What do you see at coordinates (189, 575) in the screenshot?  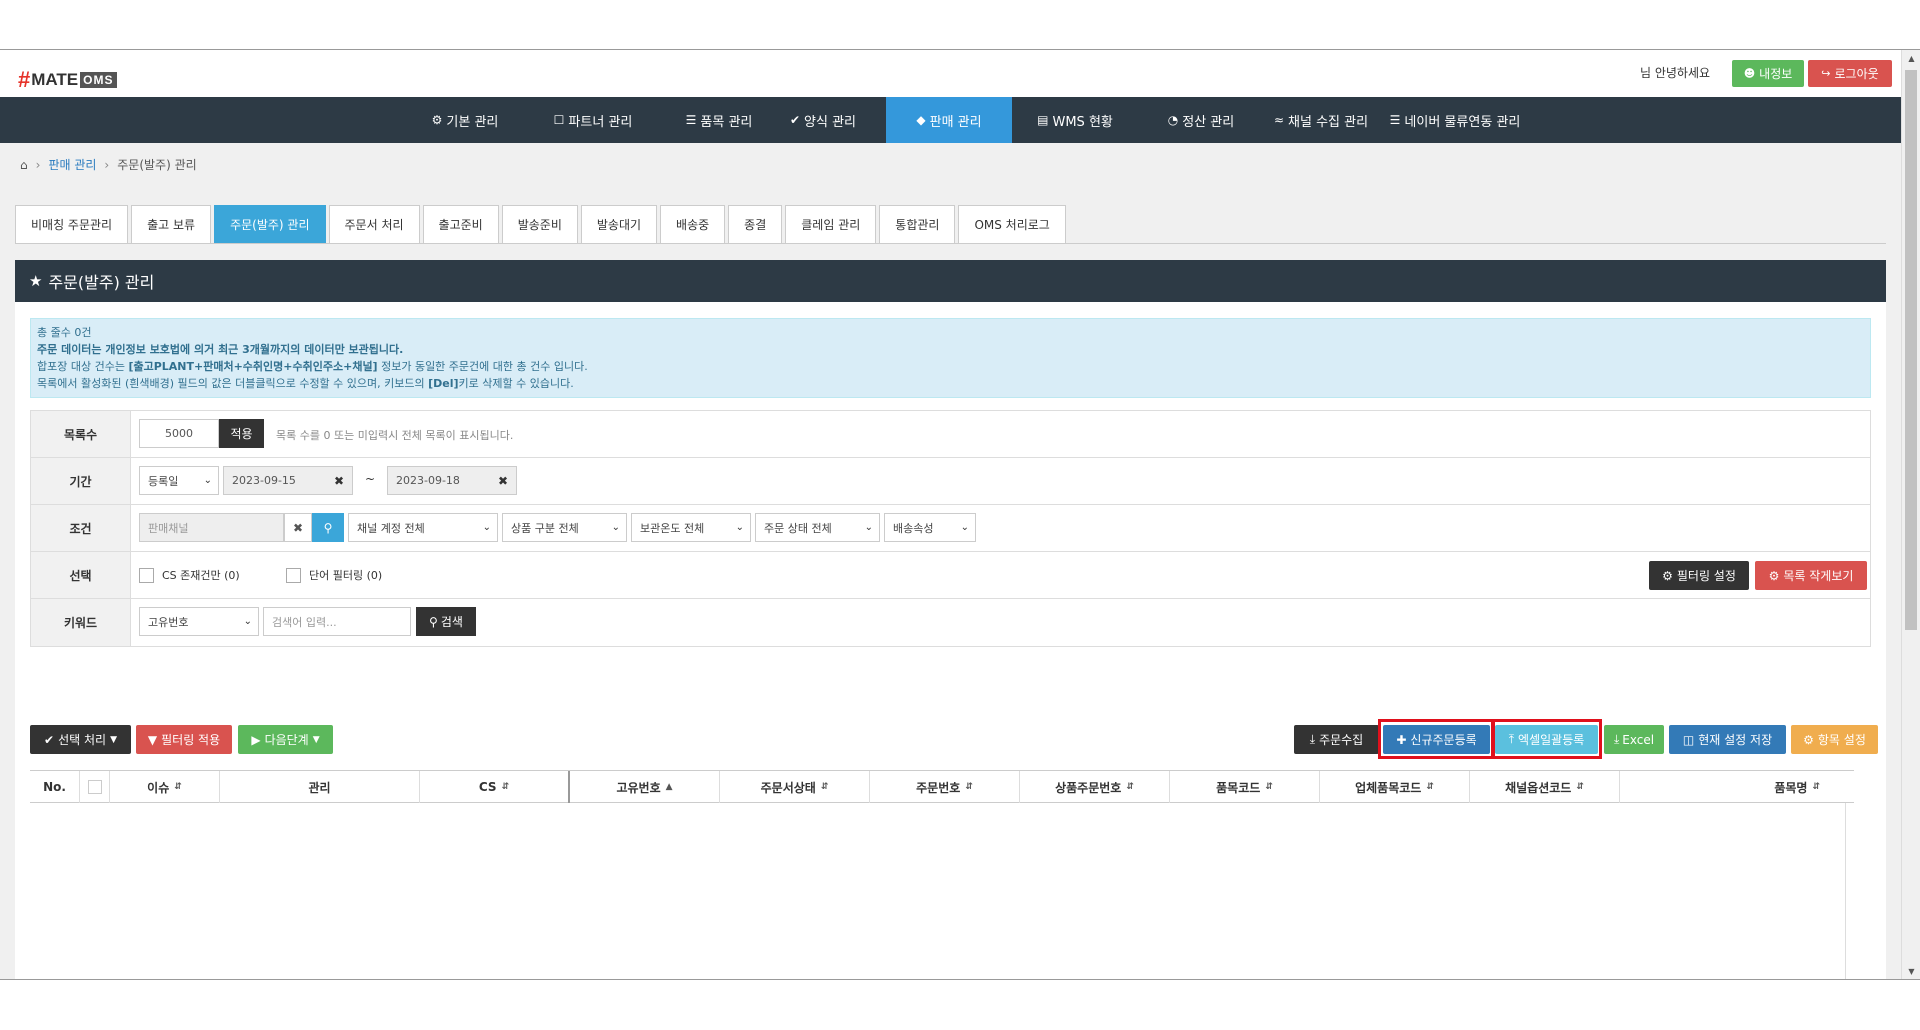 I see `cs-only-checkbox: CS 존재건만 (0)` at bounding box center [189, 575].